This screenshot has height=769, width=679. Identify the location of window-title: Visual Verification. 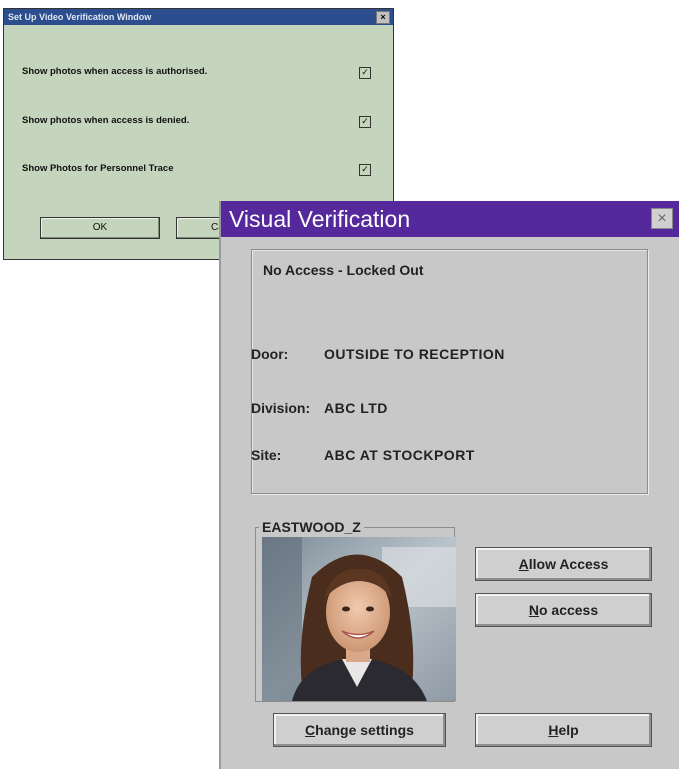
(320, 219).